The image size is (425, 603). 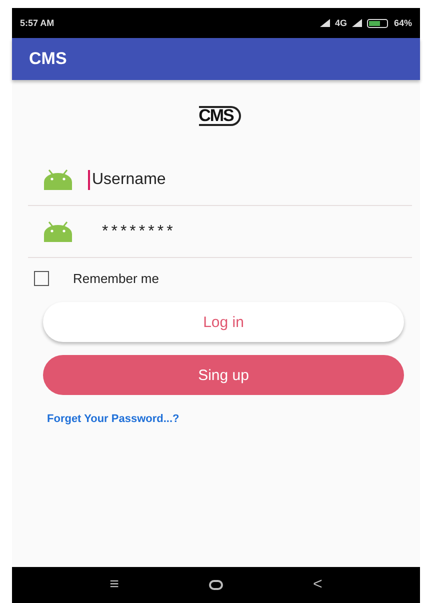 What do you see at coordinates (377, 23) in the screenshot?
I see `battery-icon` at bounding box center [377, 23].